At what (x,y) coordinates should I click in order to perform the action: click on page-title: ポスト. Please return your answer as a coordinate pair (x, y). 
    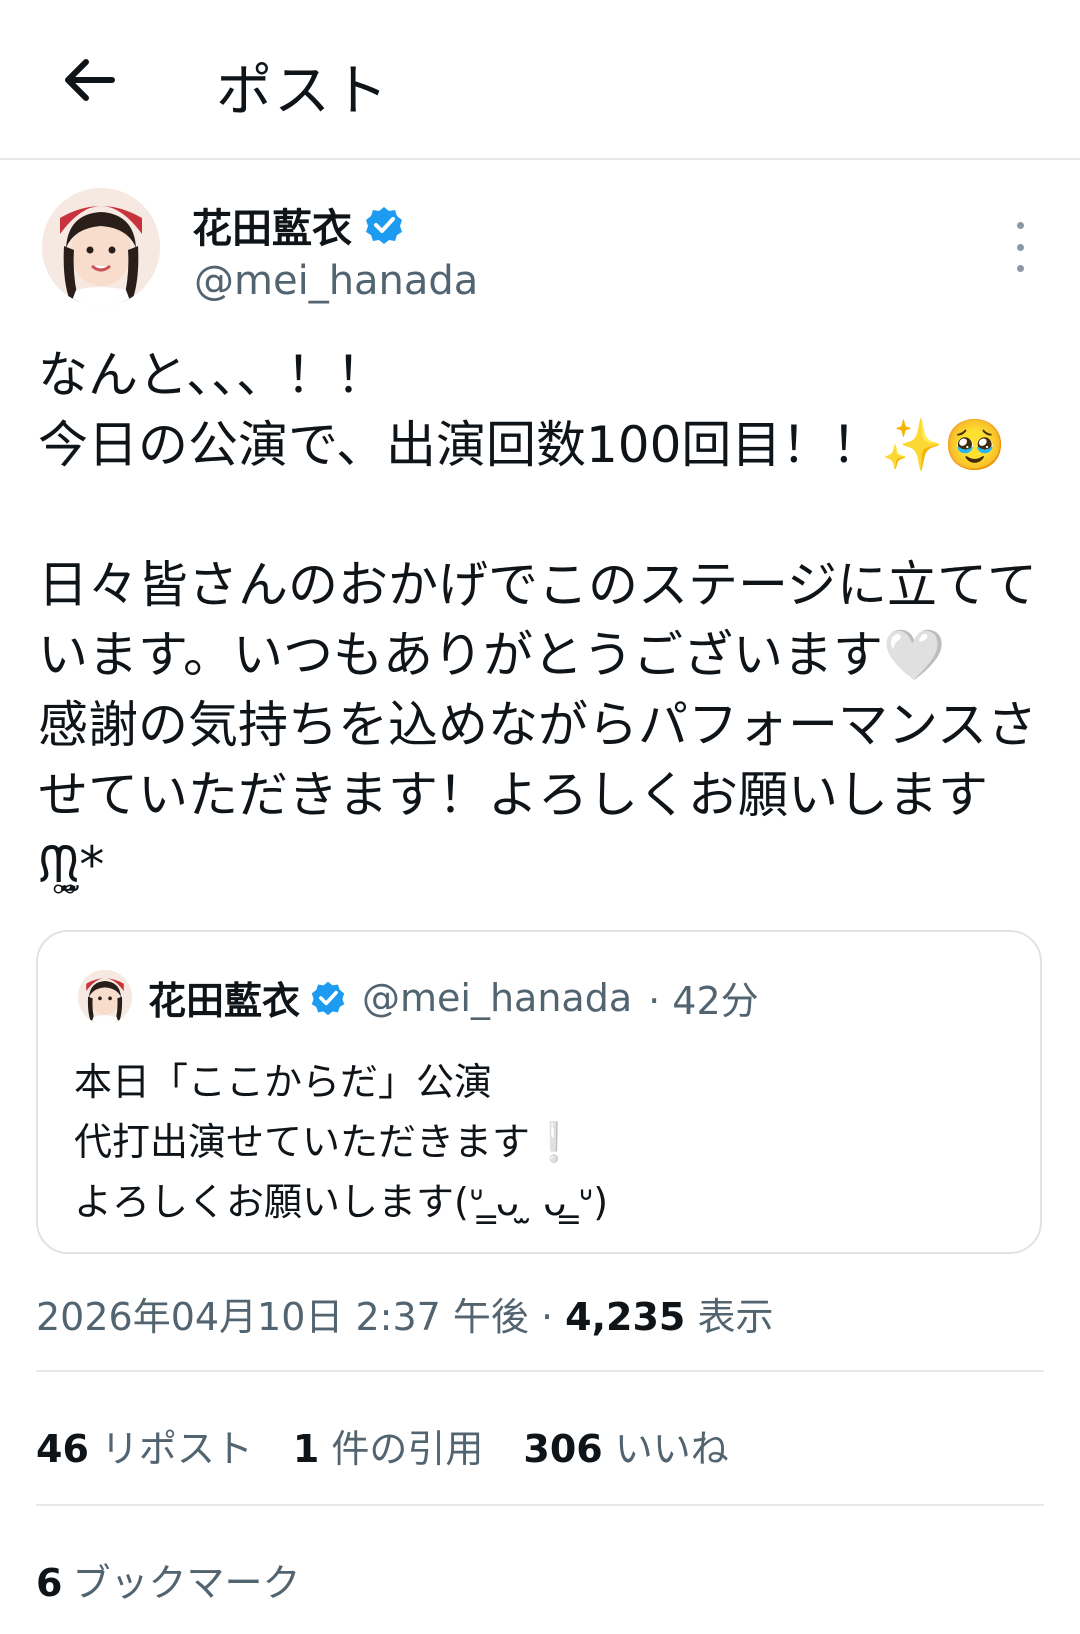
    Looking at the image, I should click on (303, 91).